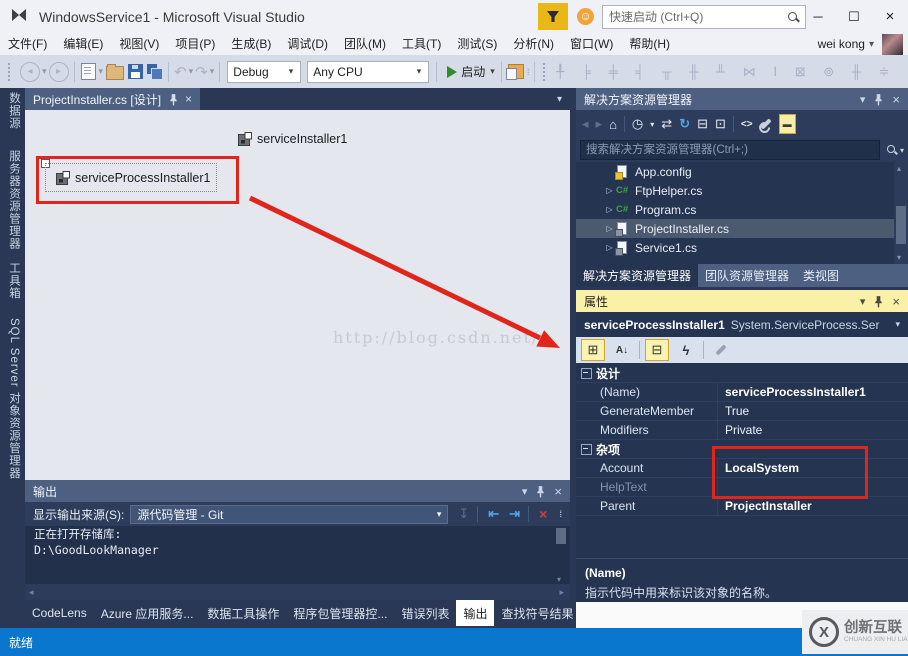  I want to click on redo-icon: ↷, so click(201, 72).